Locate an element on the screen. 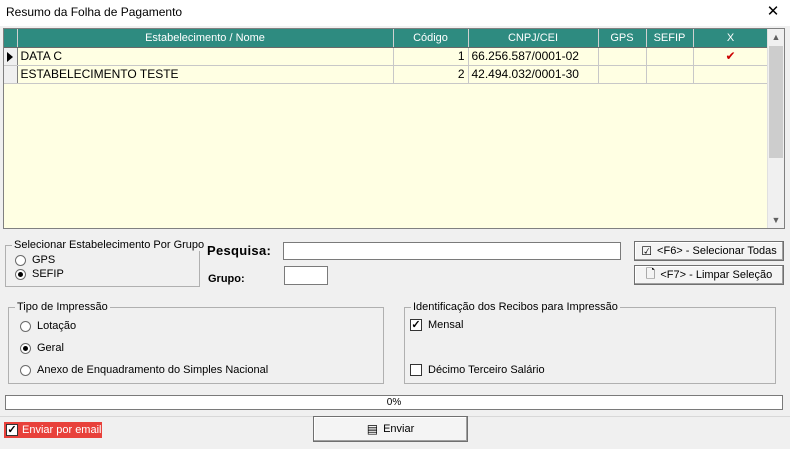  radio-geral: Geral is located at coordinates (42, 348).